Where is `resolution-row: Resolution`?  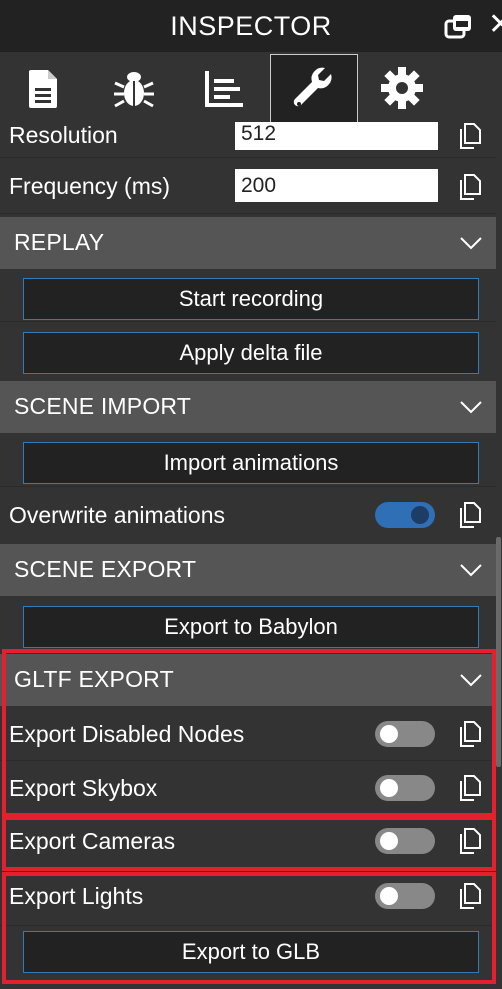 resolution-row: Resolution is located at coordinates (248, 140).